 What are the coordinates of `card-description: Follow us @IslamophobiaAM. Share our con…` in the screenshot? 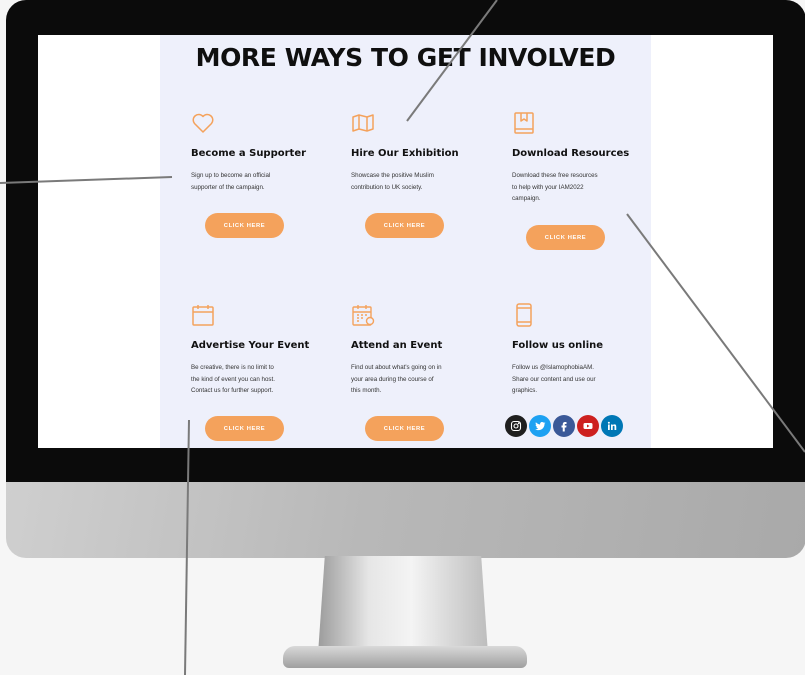 It's located at (554, 379).